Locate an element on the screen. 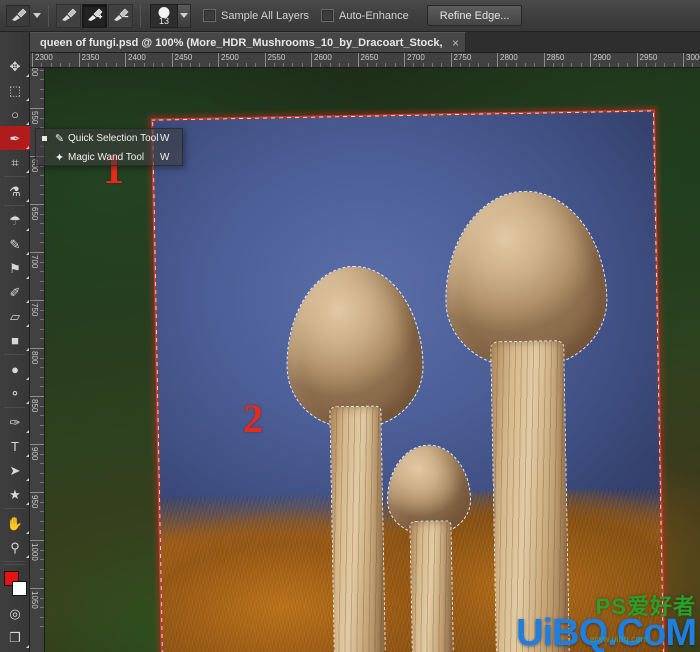  sample-all-layers-checkbox-row: Sample All Layers is located at coordinates (256, 15).